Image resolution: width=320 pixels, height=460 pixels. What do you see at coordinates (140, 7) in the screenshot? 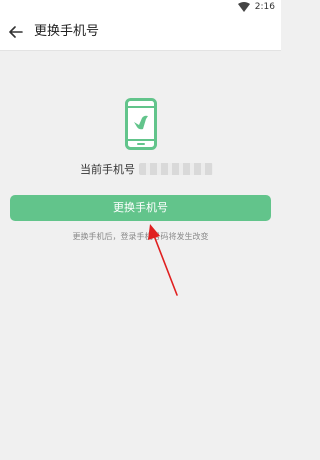
I see `status-bar: 2:16` at bounding box center [140, 7].